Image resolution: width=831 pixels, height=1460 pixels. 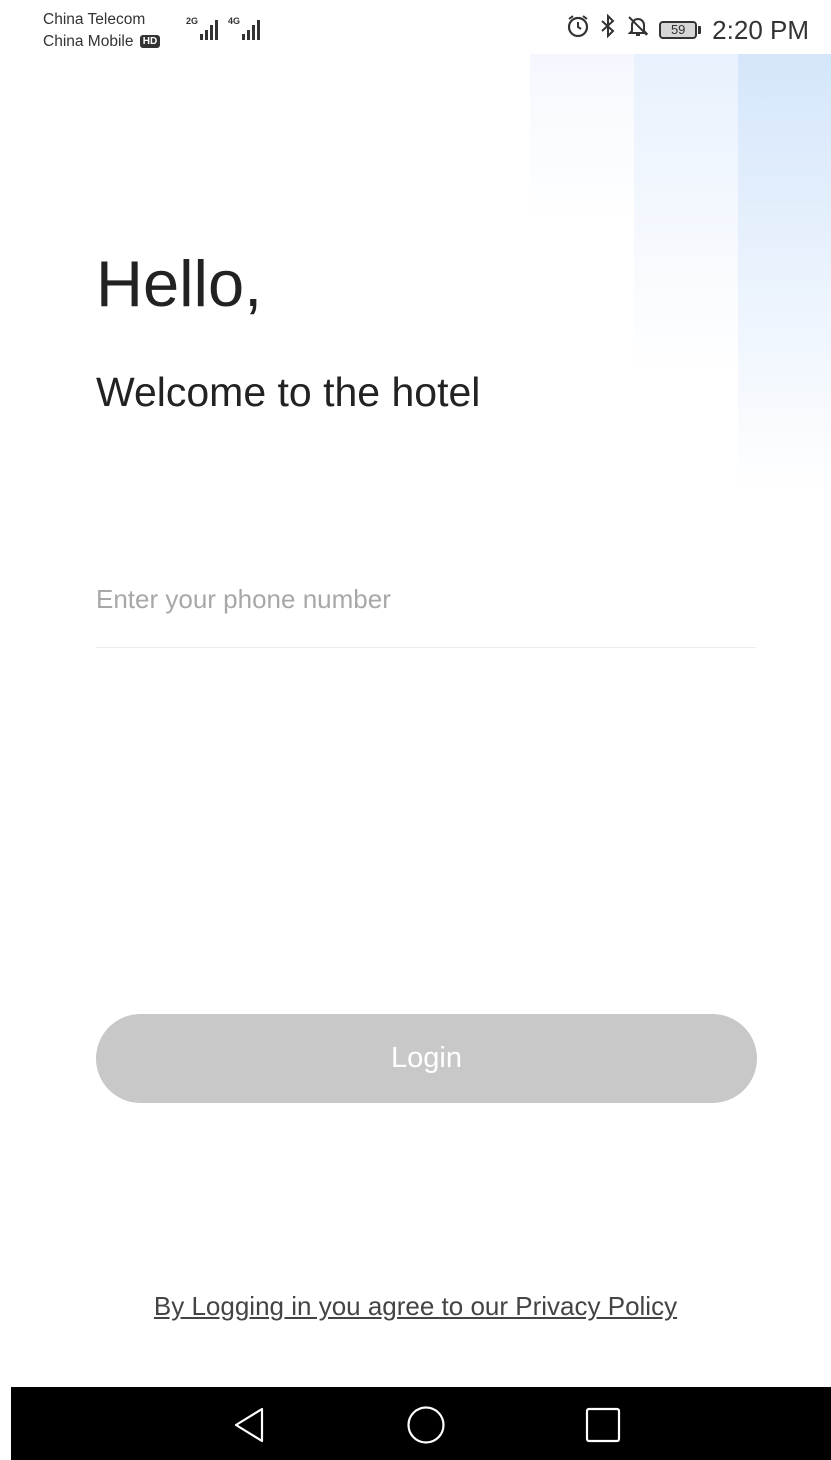 I want to click on carrier-info: China Telecom China Mobile HD, so click(x=102, y=31).